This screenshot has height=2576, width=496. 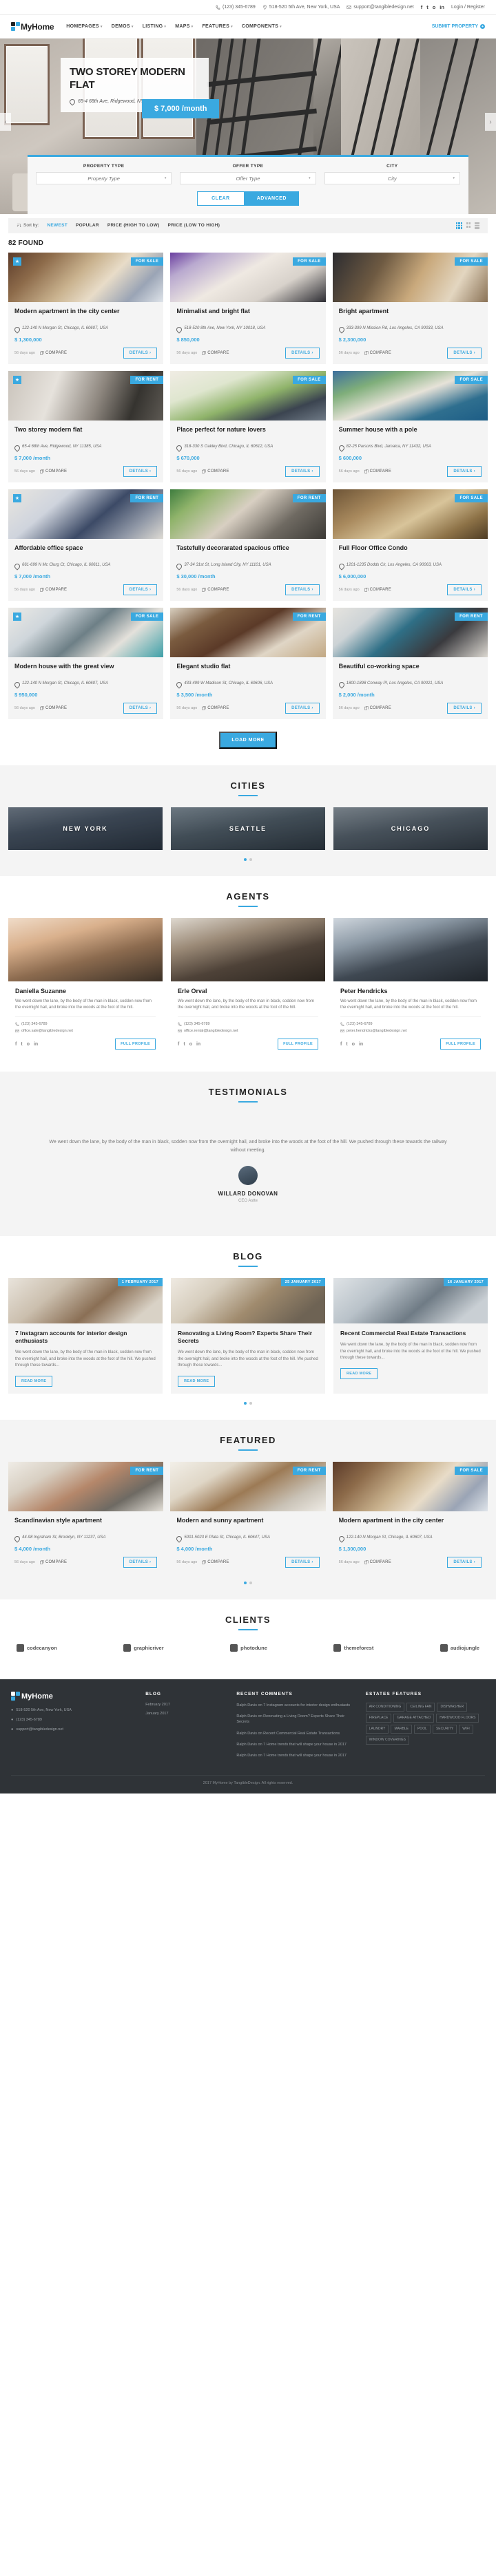 I want to click on login-register-link: Login / Register, so click(x=468, y=7).